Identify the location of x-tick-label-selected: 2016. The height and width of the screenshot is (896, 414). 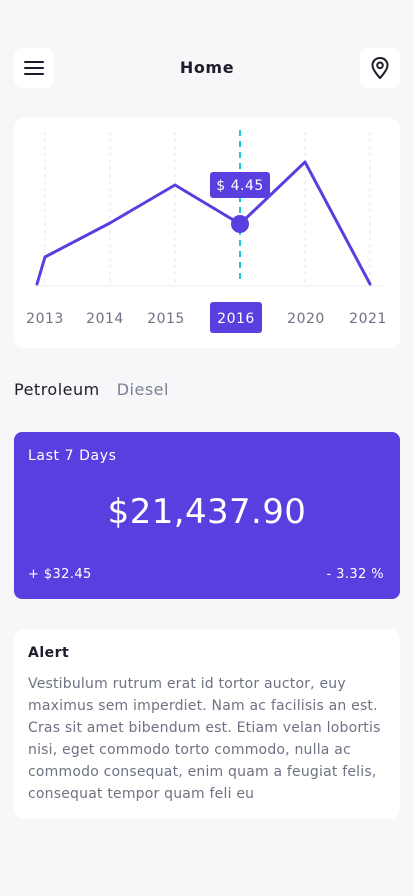
(236, 319).